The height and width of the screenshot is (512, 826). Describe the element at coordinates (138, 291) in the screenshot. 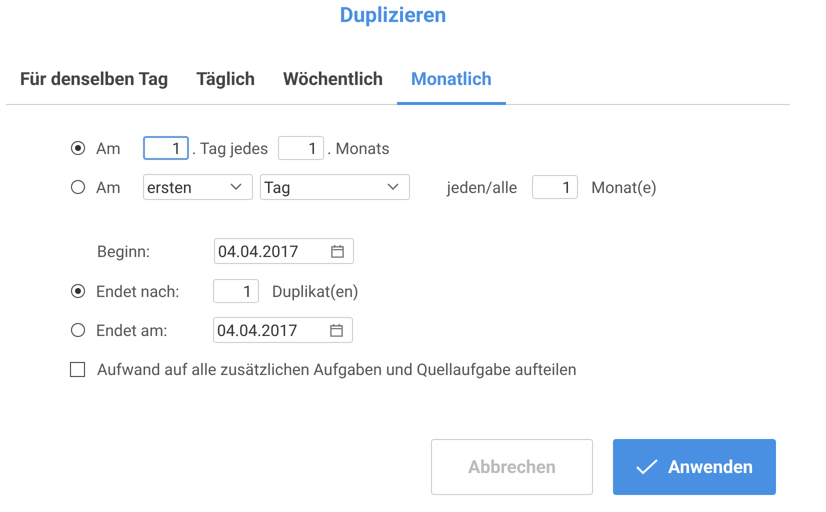

I see `option-label: Endet nach:` at that location.